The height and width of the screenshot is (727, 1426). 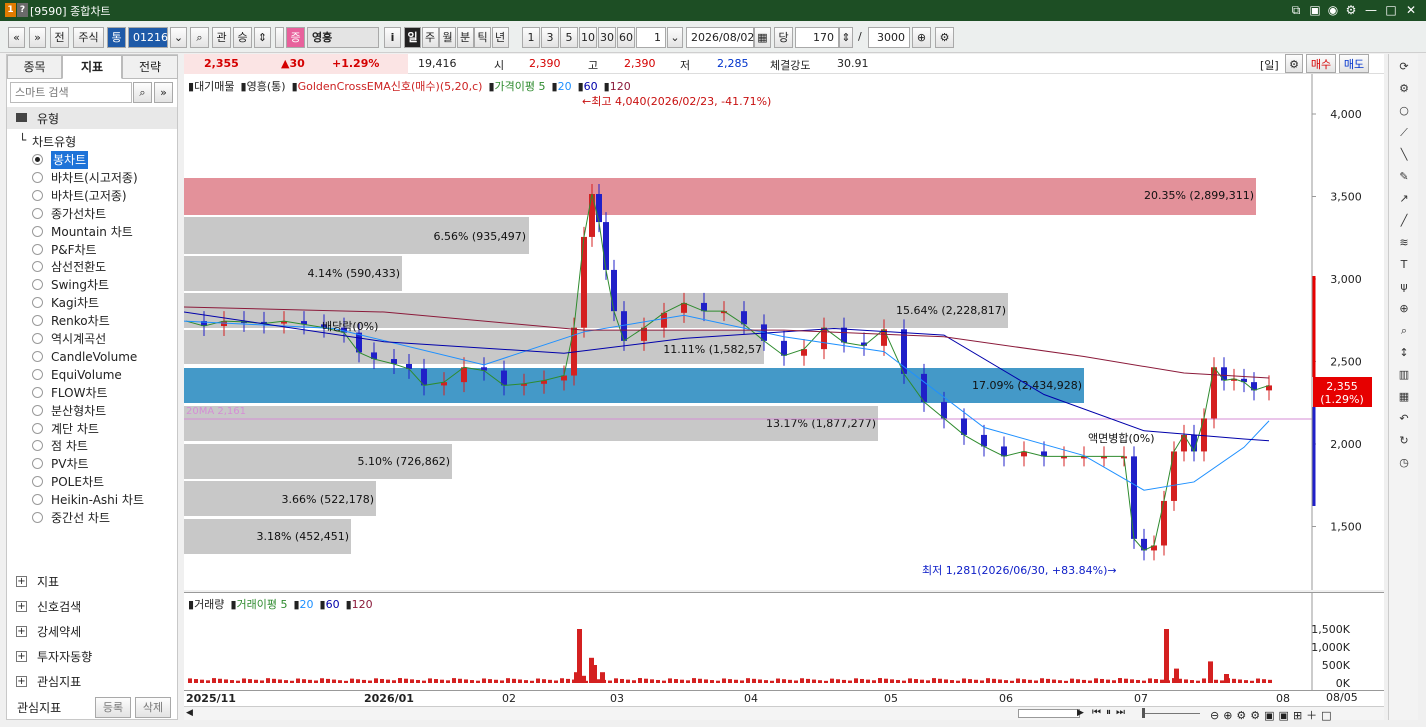 What do you see at coordinates (178, 37) in the screenshot?
I see `code-dropdown-icon: ⌄` at bounding box center [178, 37].